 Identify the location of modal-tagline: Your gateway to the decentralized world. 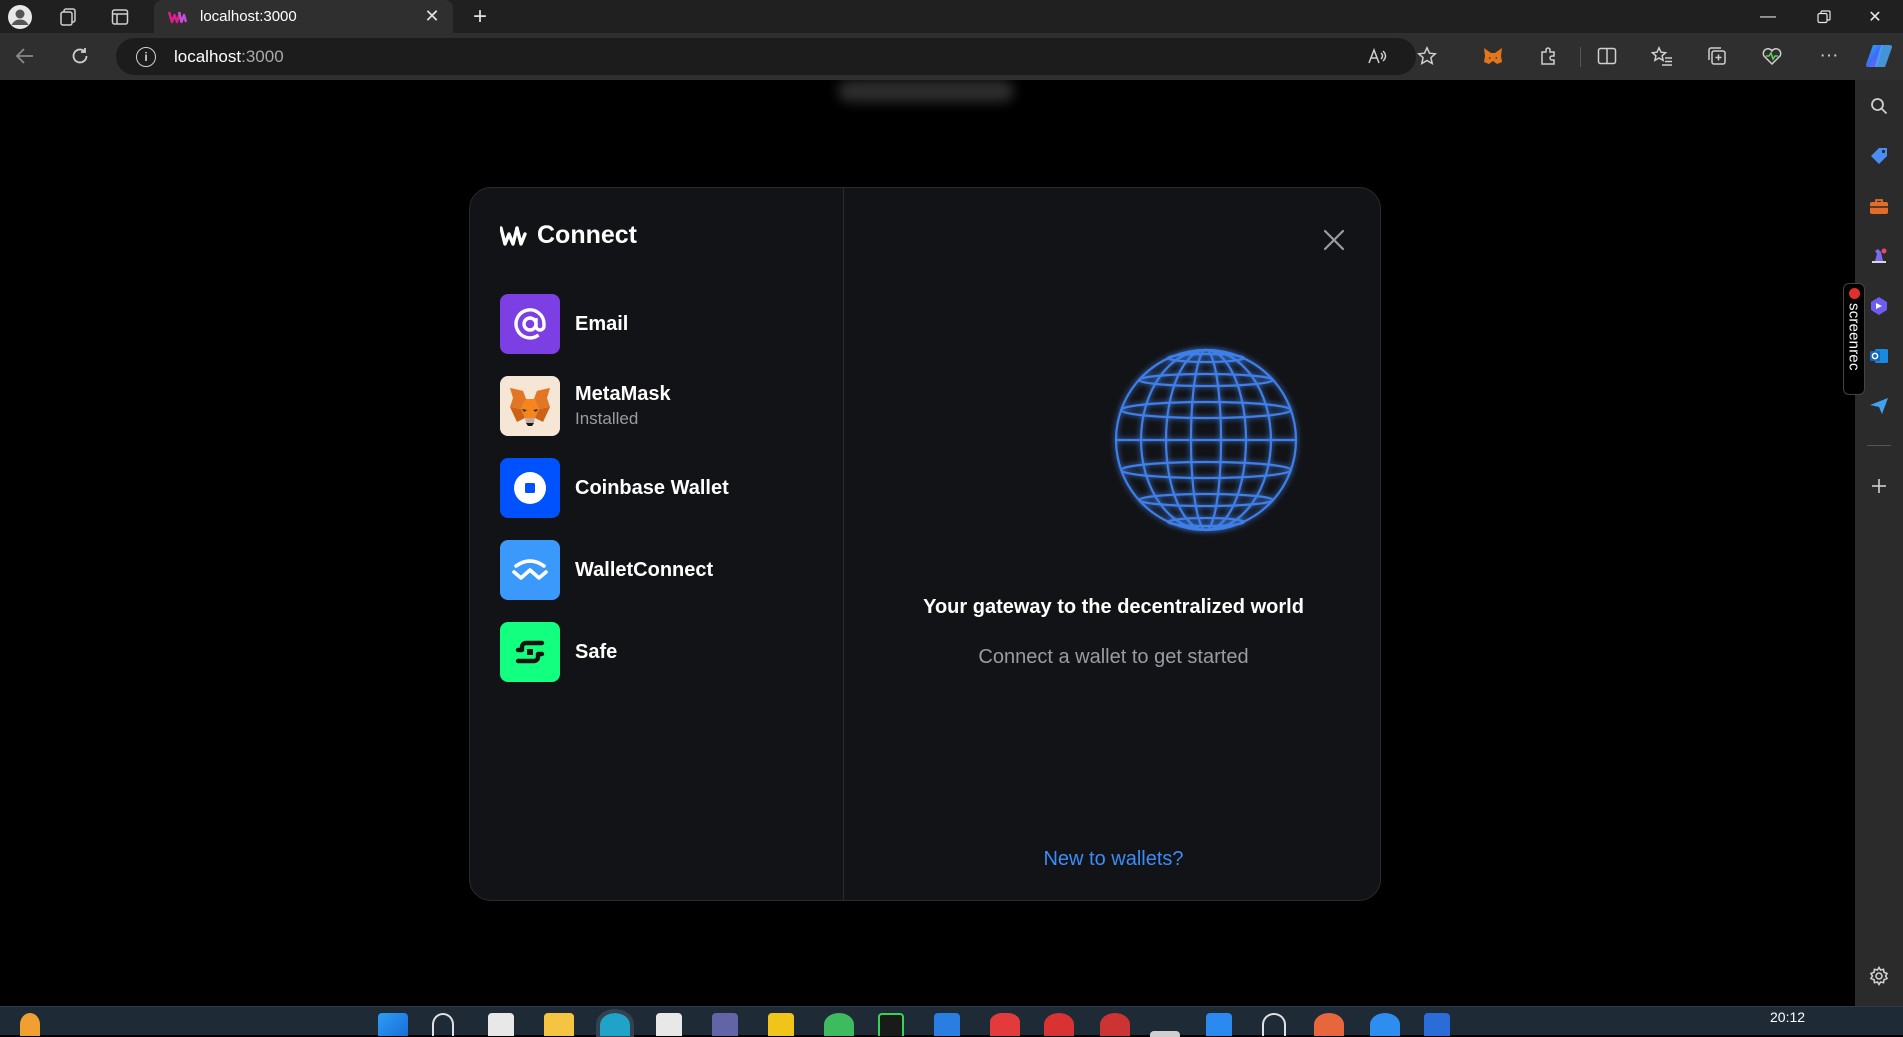
(1113, 607).